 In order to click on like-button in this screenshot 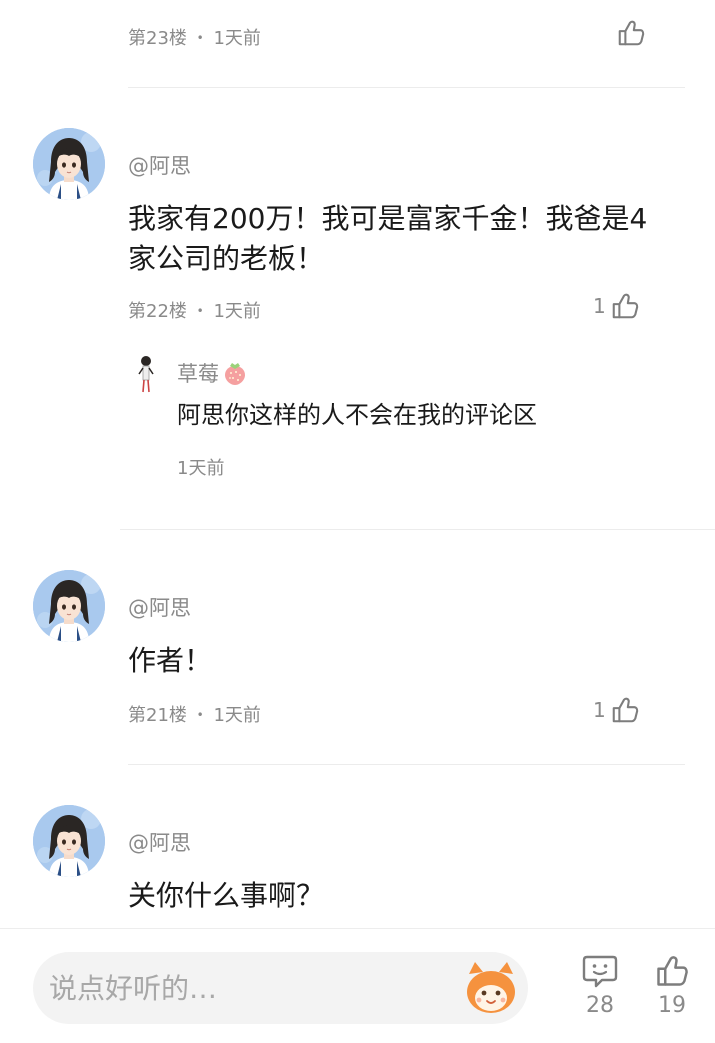, I will do `click(629, 33)`.